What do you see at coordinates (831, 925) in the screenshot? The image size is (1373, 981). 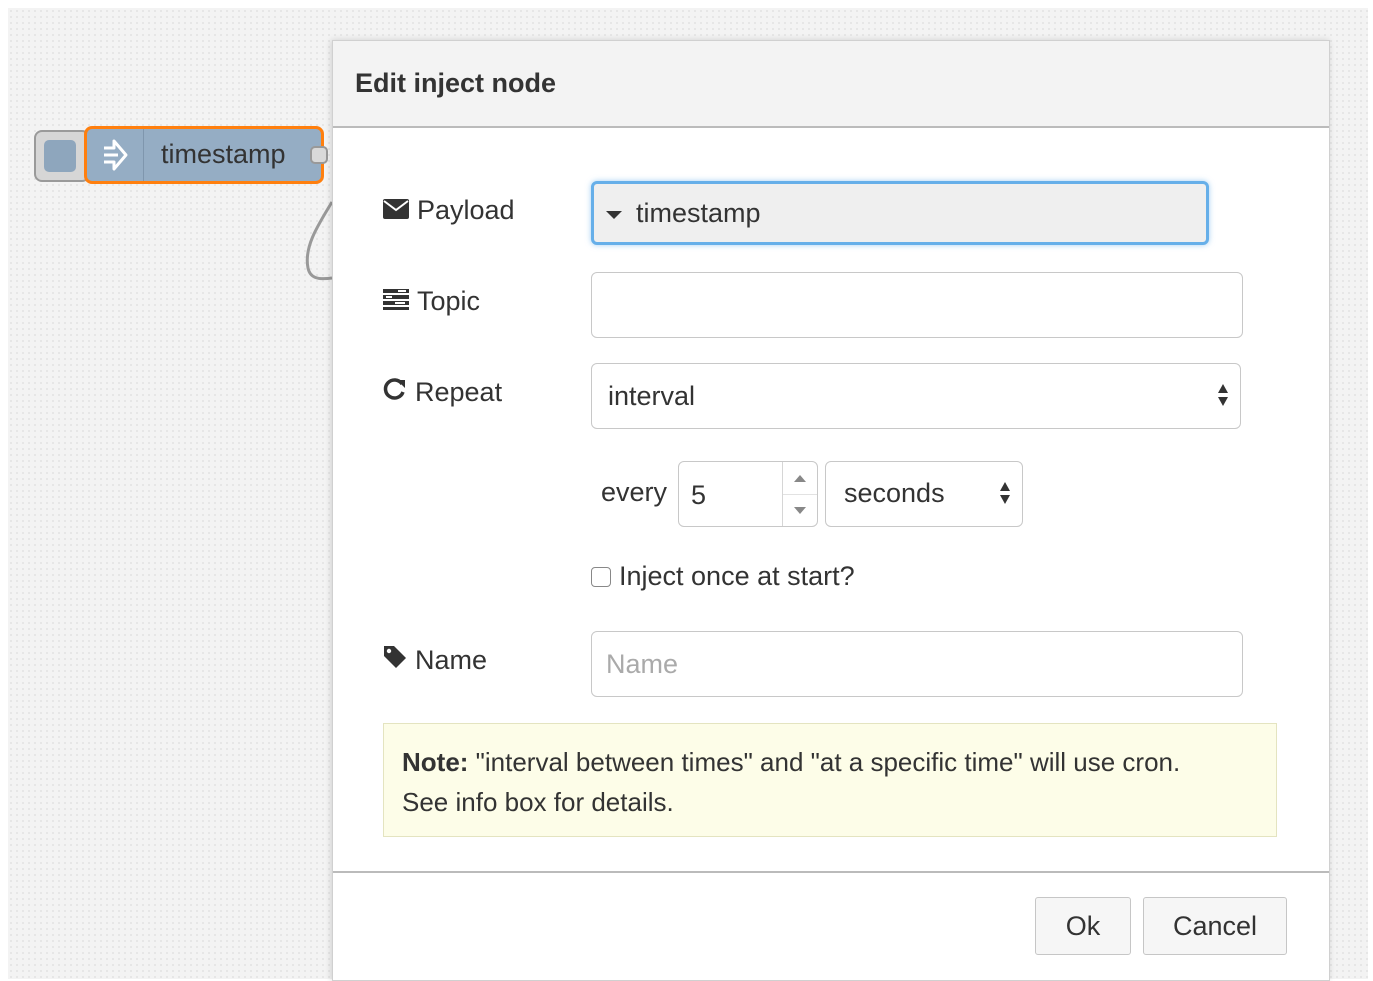 I see `dialog-footer: Ok Cancel` at bounding box center [831, 925].